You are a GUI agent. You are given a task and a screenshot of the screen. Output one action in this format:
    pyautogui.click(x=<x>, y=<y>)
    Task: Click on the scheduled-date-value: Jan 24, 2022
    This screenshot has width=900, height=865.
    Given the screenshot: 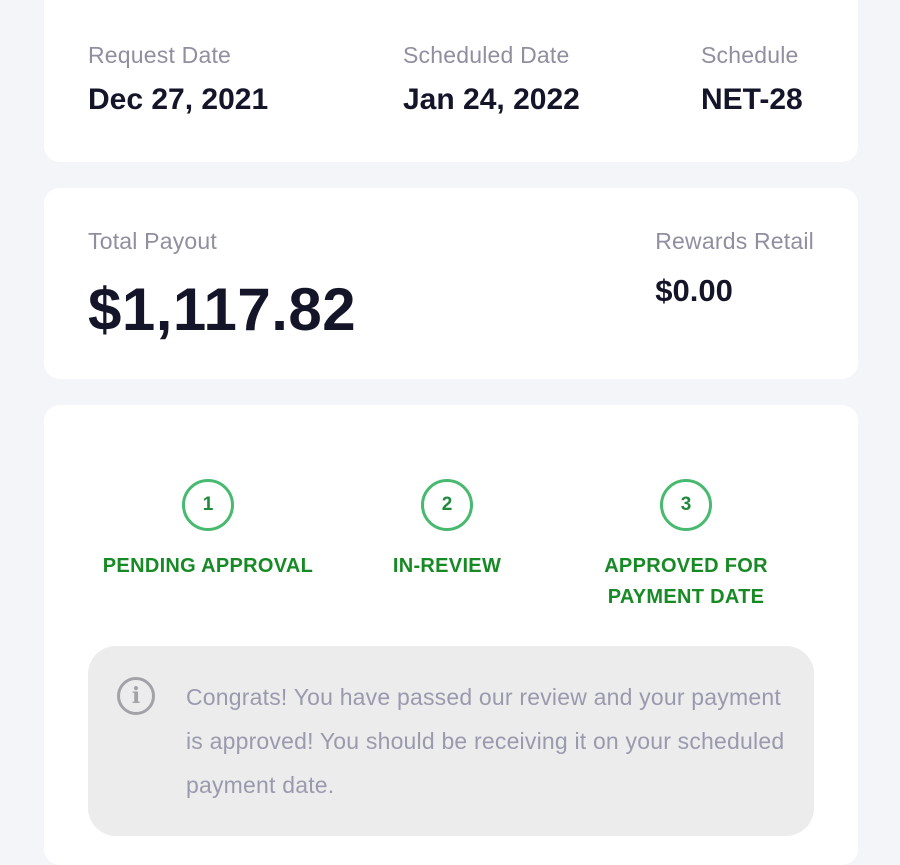 What is the action you would take?
    pyautogui.click(x=491, y=99)
    